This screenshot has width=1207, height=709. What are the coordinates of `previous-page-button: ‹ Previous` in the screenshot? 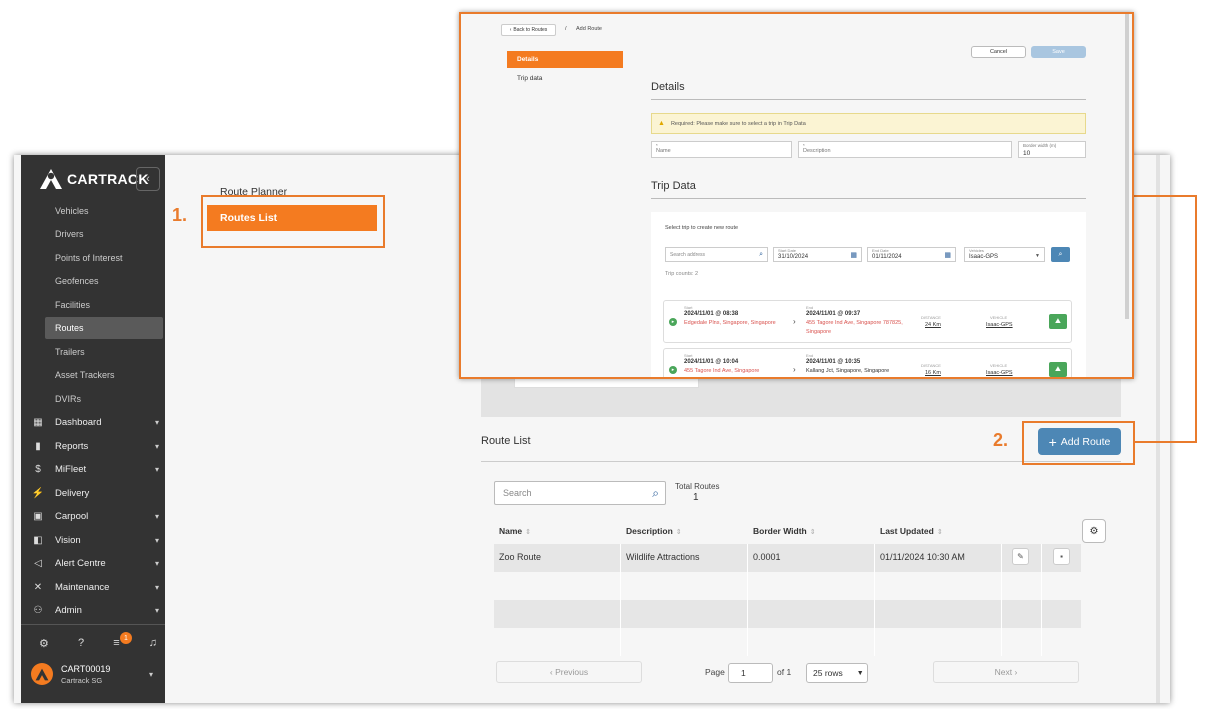 It's located at (569, 672).